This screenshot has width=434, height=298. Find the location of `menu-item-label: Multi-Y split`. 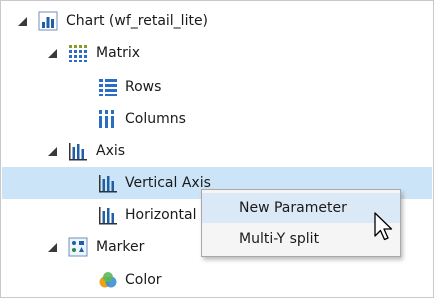

menu-item-label: Multi-Y split is located at coordinates (279, 239).